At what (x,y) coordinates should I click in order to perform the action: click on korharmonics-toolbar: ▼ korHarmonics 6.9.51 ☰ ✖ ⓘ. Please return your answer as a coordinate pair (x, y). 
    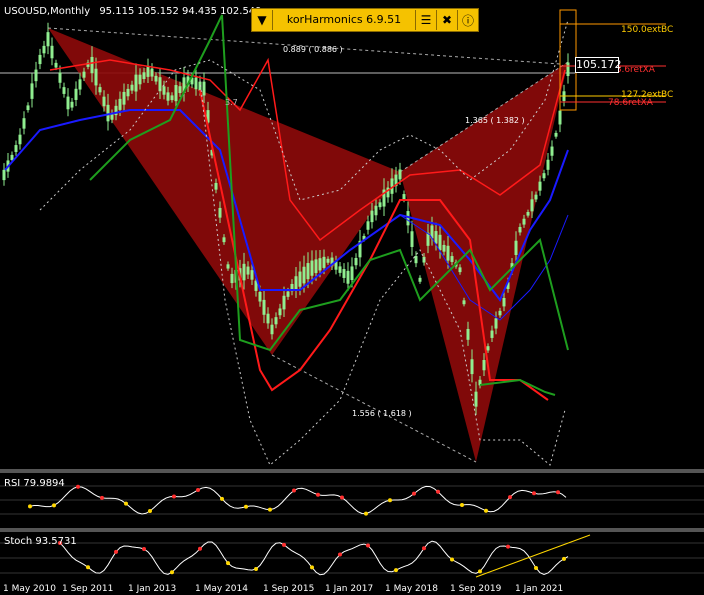
    Looking at the image, I should click on (365, 20).